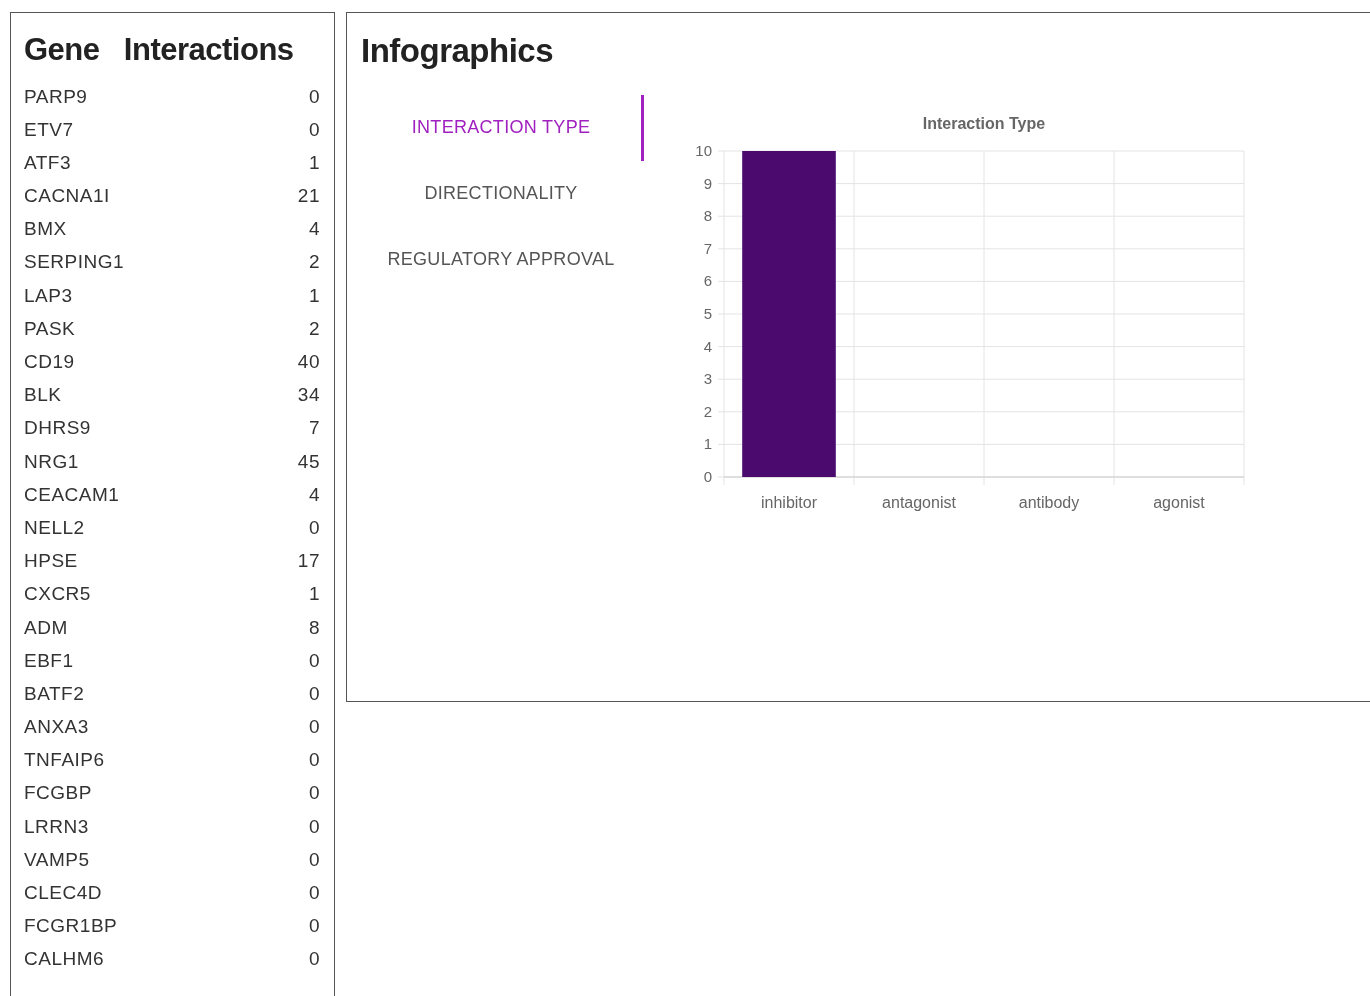 This screenshot has width=1370, height=996. I want to click on panel-title: Infographics, so click(458, 51).